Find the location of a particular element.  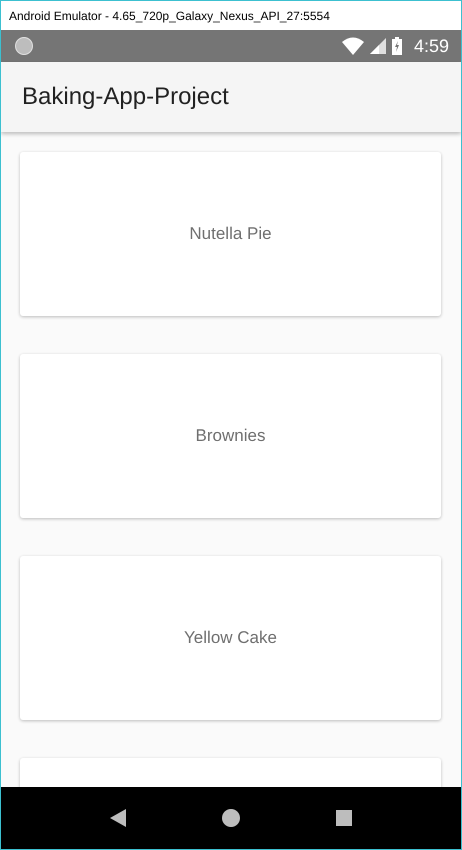

recipe-name: Brownies is located at coordinates (231, 436).